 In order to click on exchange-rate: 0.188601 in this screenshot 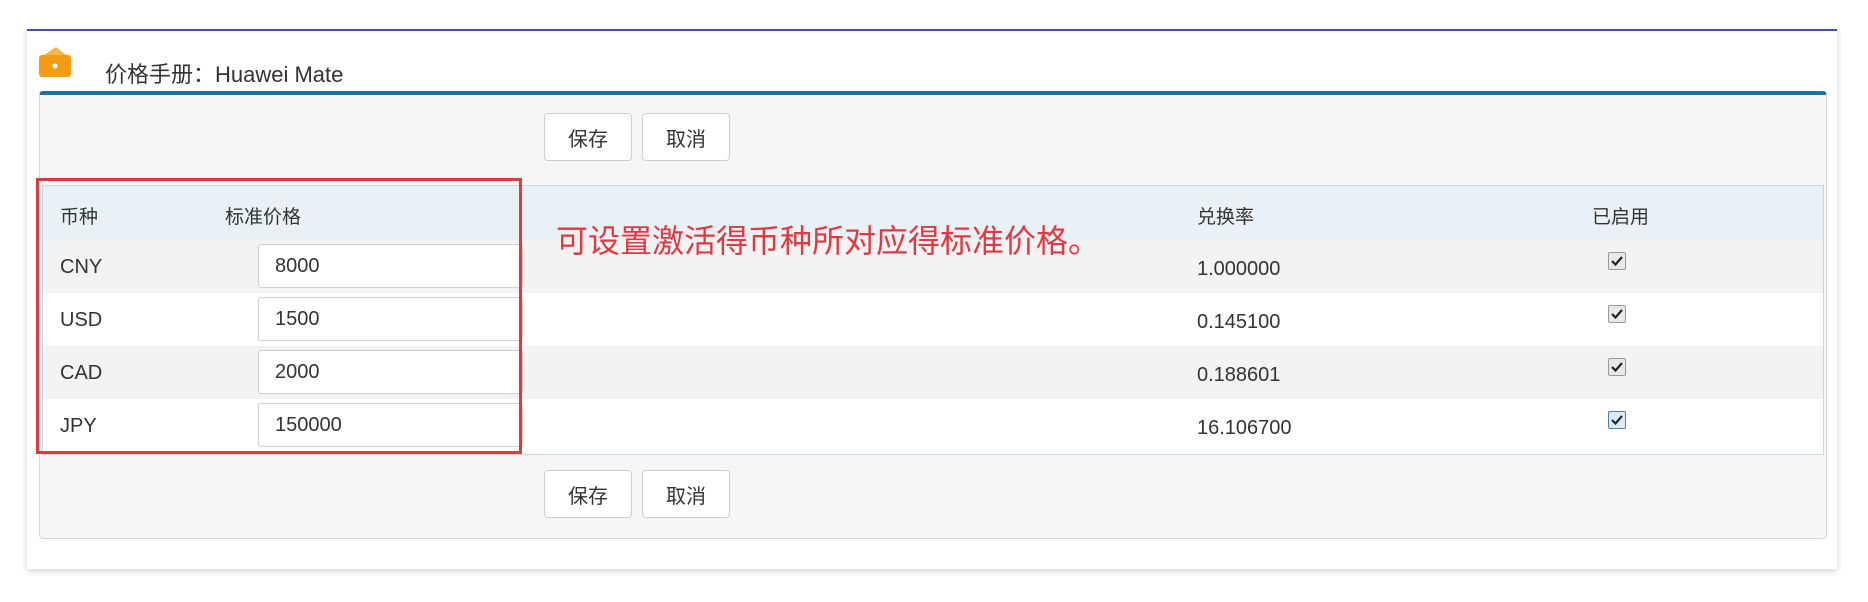, I will do `click(1239, 375)`.